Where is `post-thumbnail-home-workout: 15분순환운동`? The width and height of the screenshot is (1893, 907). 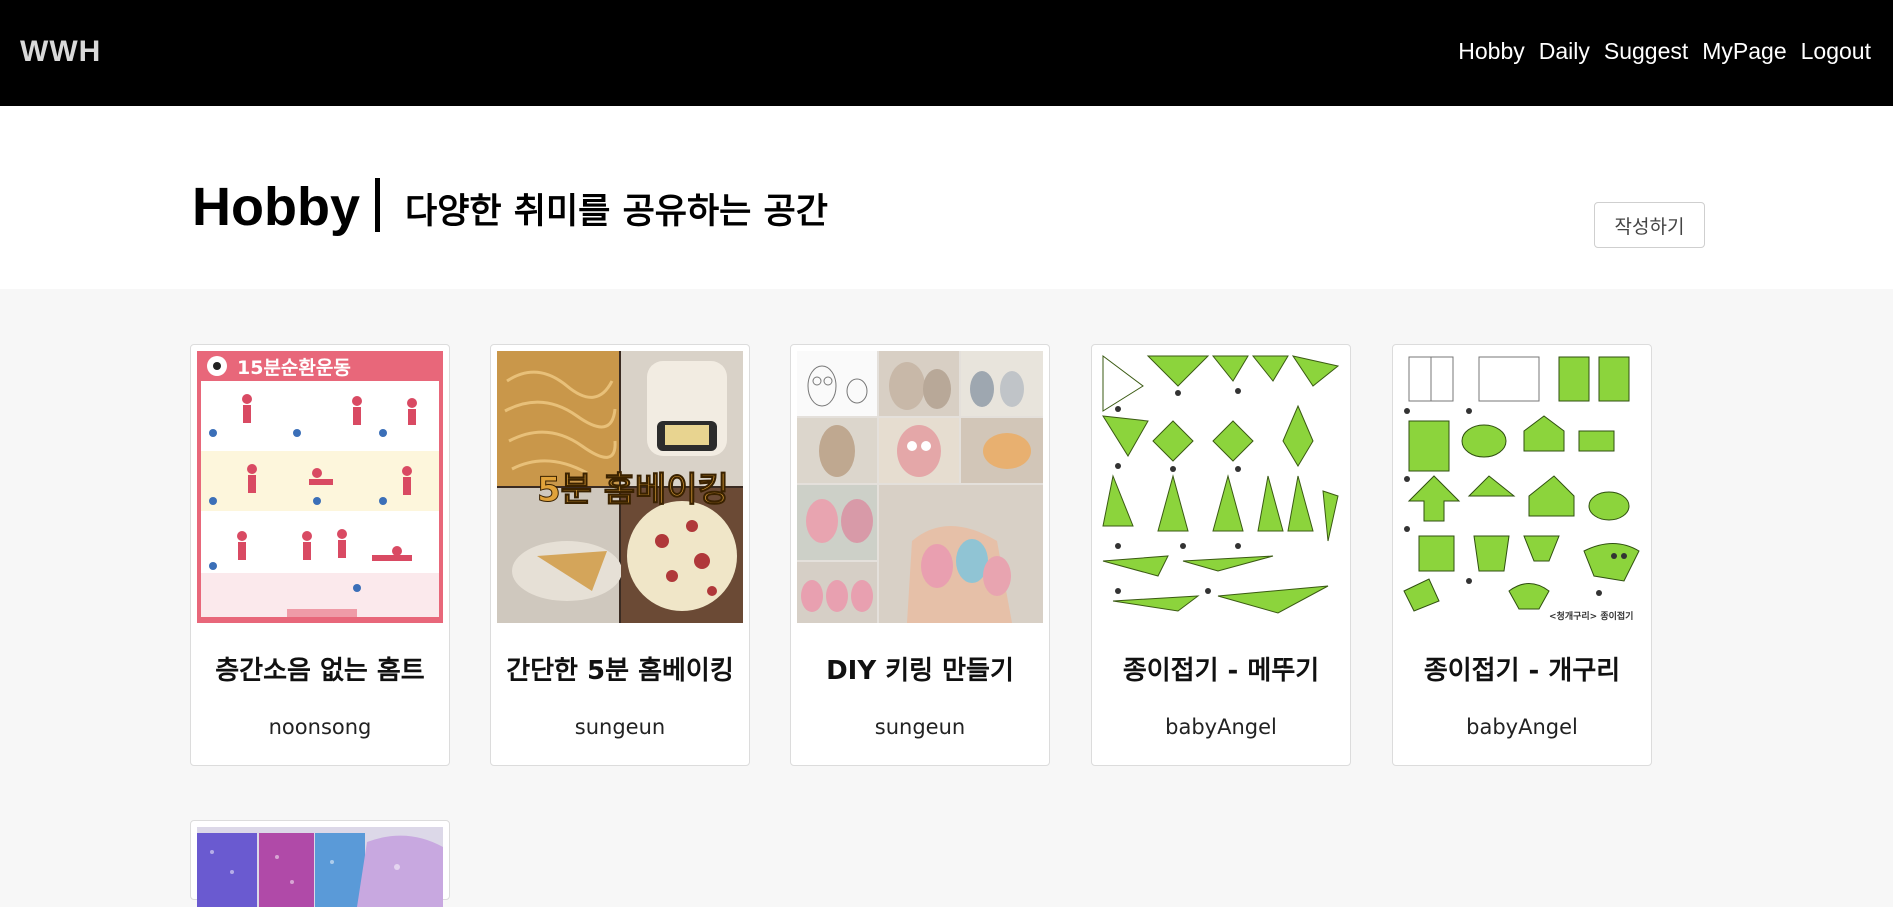 post-thumbnail-home-workout: 15분순환운동 is located at coordinates (320, 487).